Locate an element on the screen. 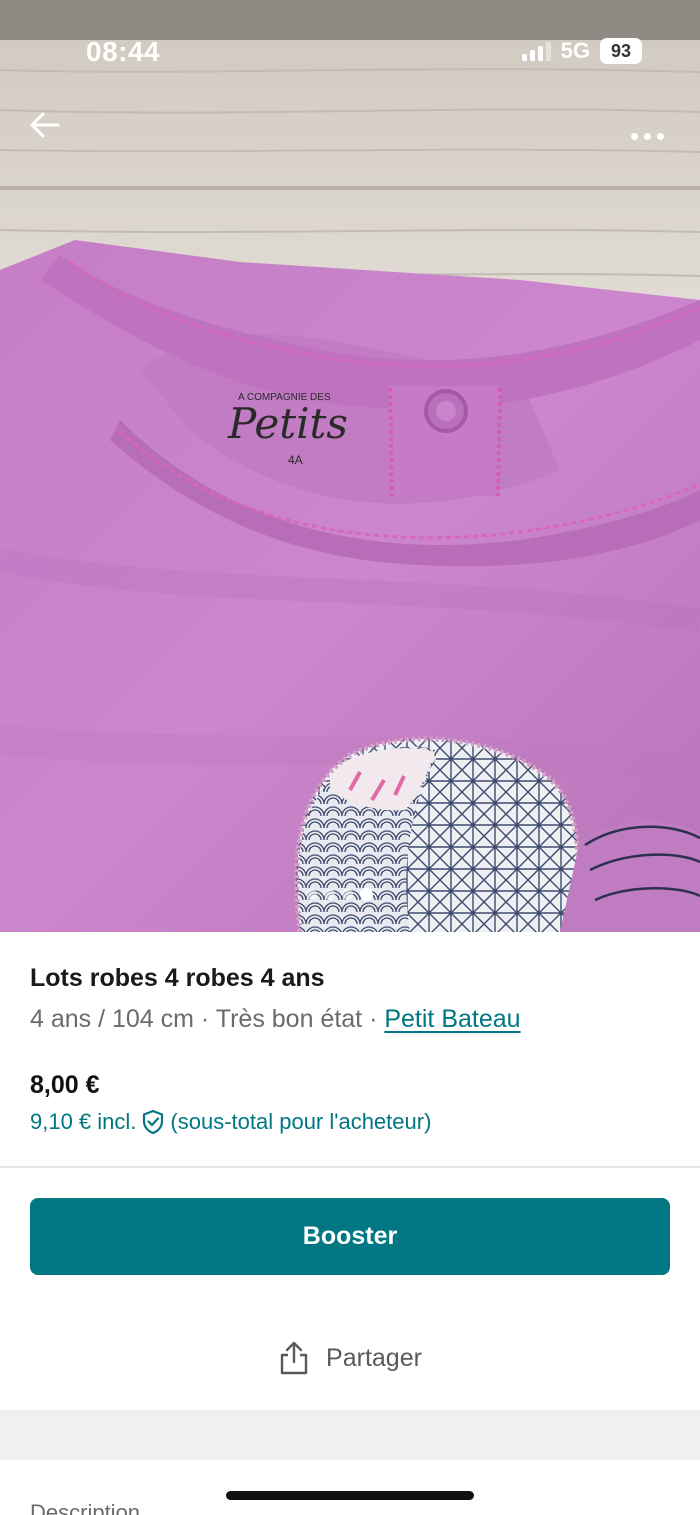 This screenshot has width=700, height=1515. home-indicator is located at coordinates (350, 1495).